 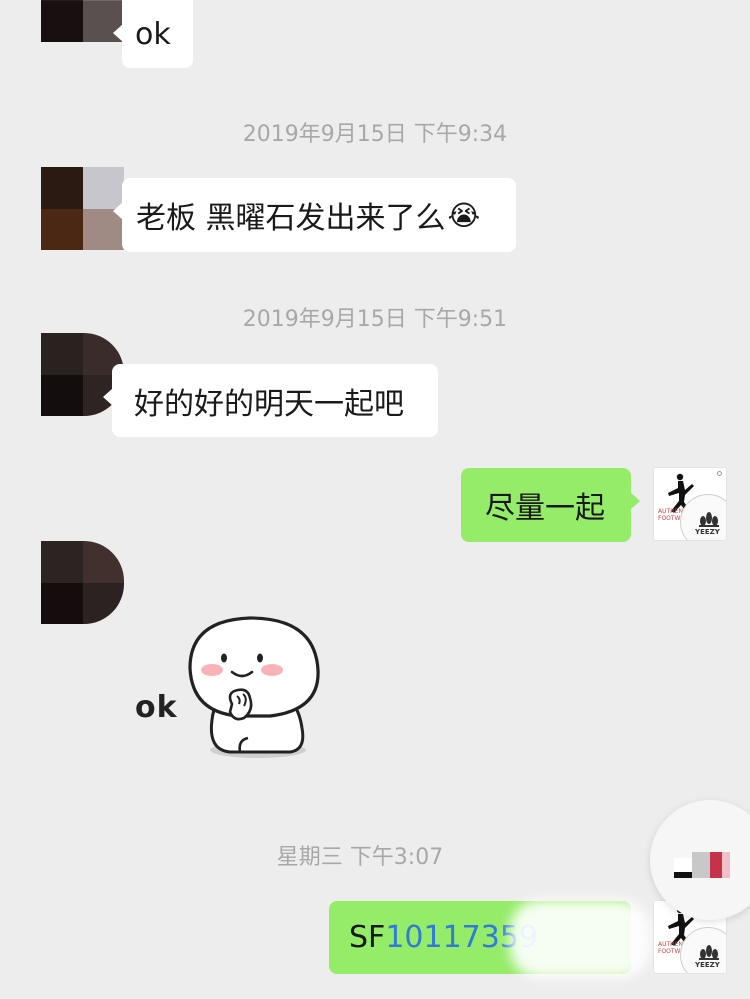 I want to click on message-bubble-incoming: ok, so click(x=153, y=34).